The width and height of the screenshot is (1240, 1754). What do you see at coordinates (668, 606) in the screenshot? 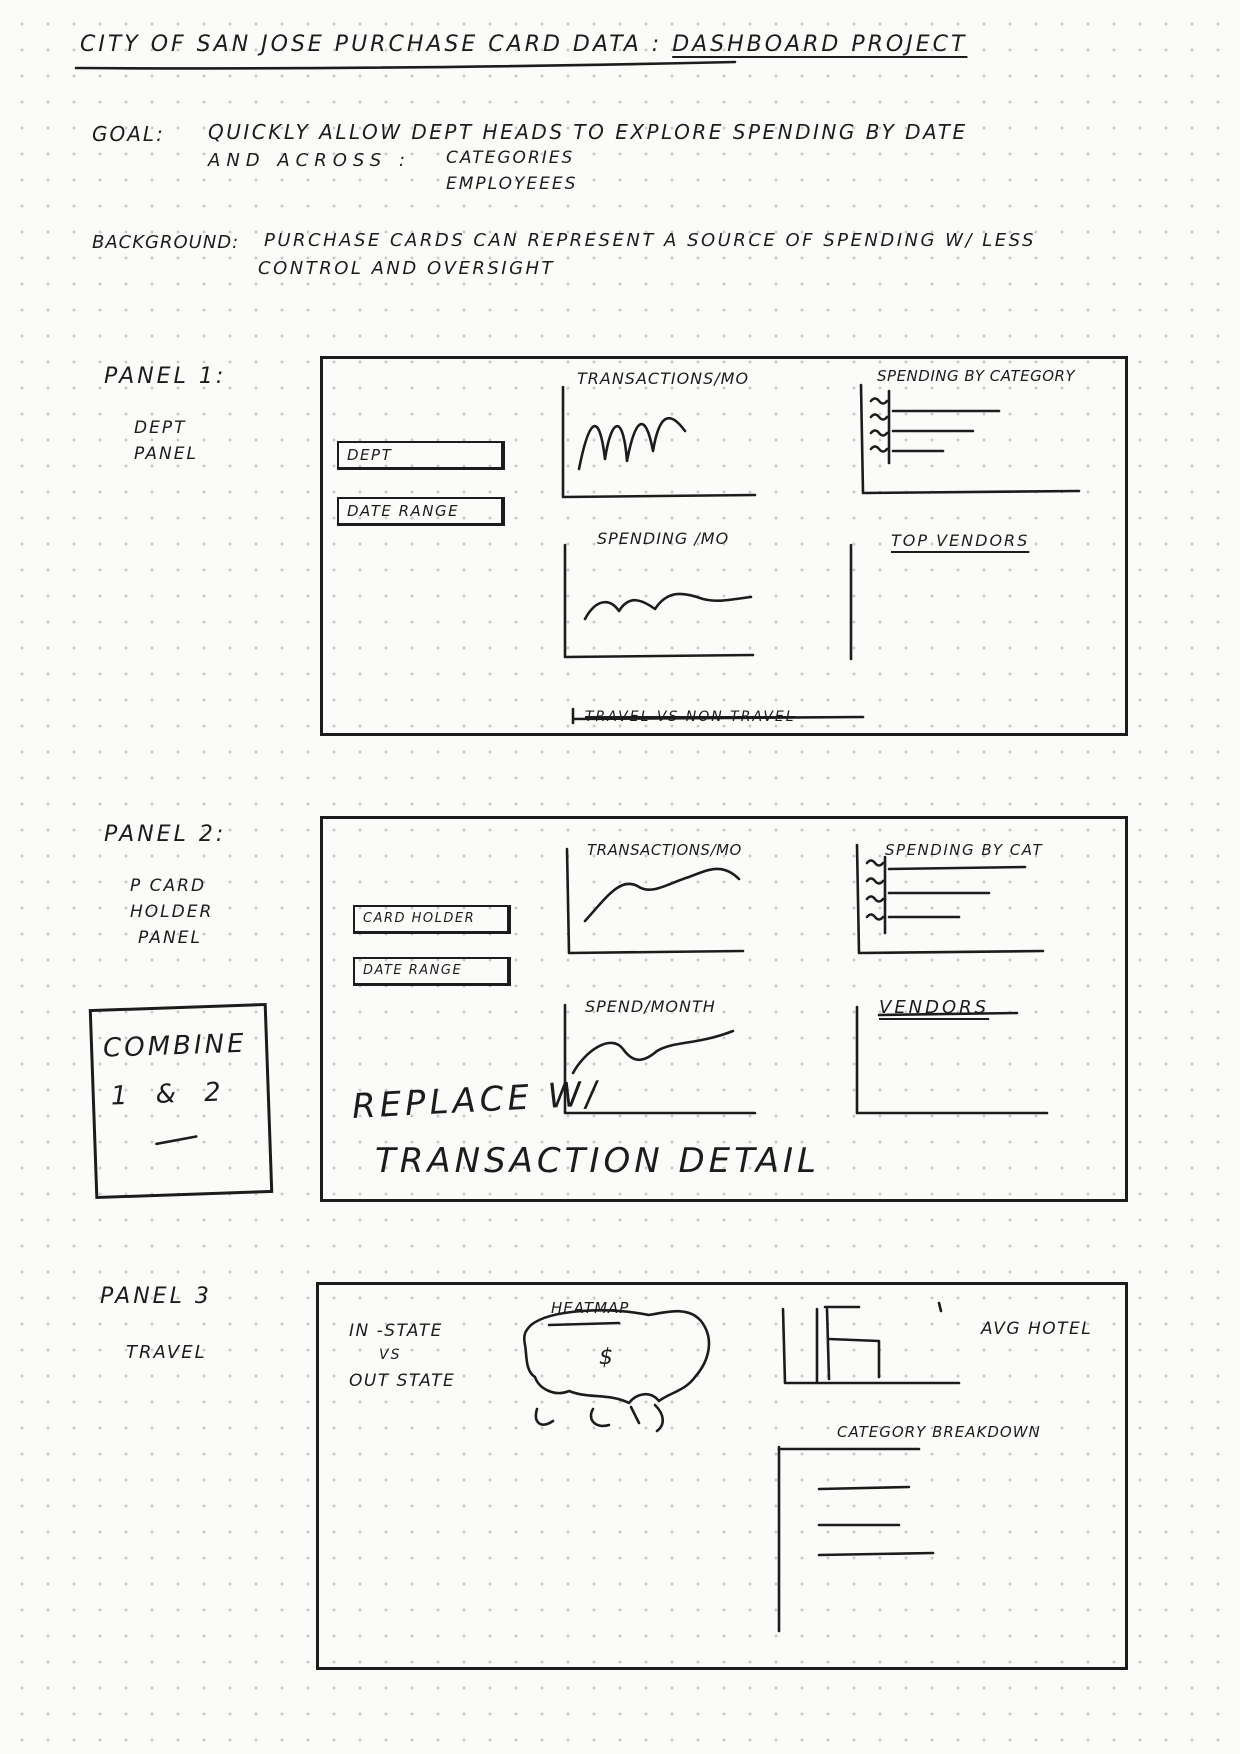
I see `spending-line` at bounding box center [668, 606].